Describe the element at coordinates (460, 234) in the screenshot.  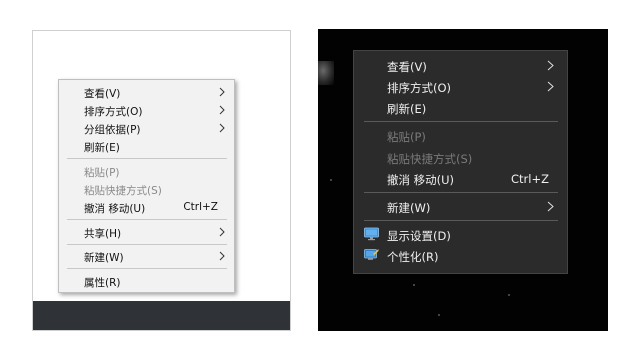
I see `menu-item-display-settings: 显示设置(D)` at that location.